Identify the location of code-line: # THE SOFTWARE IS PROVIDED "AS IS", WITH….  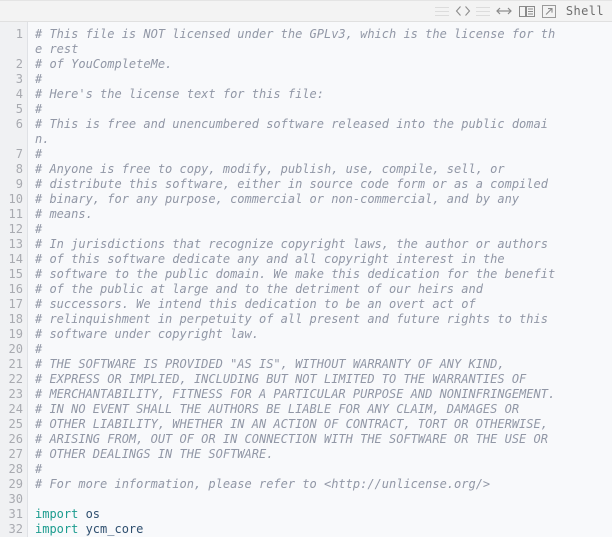
(323, 364).